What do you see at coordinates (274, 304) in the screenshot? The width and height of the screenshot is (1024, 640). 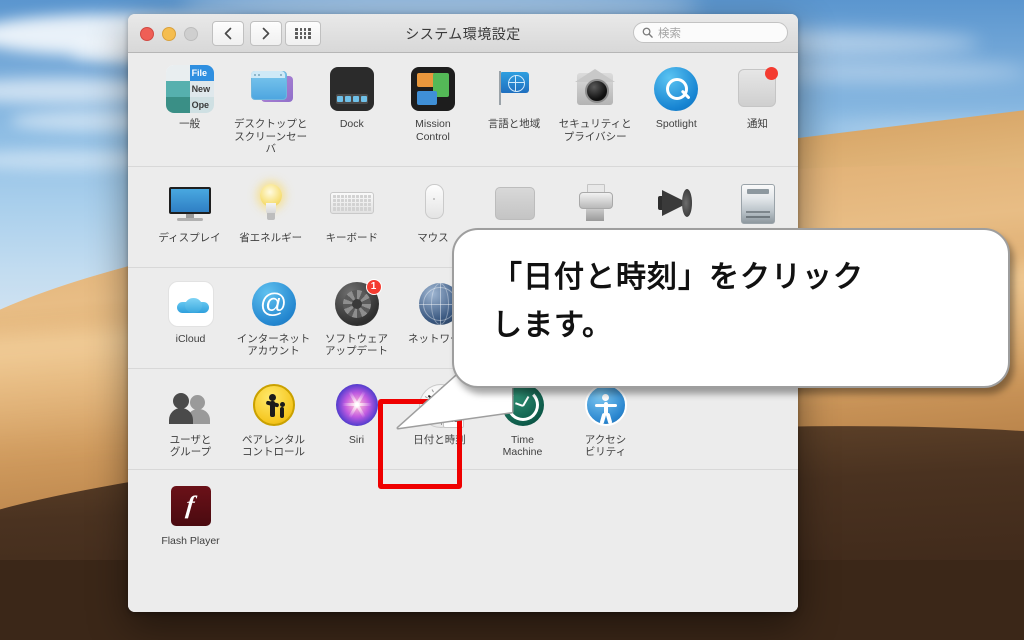 I see `internet-accounts-icon: @` at bounding box center [274, 304].